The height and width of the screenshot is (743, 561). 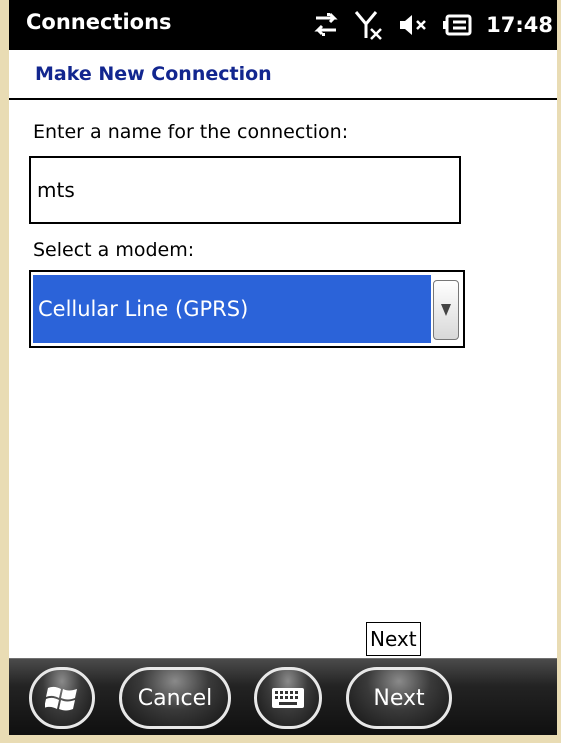 I want to click on next-button: Next, so click(x=399, y=698).